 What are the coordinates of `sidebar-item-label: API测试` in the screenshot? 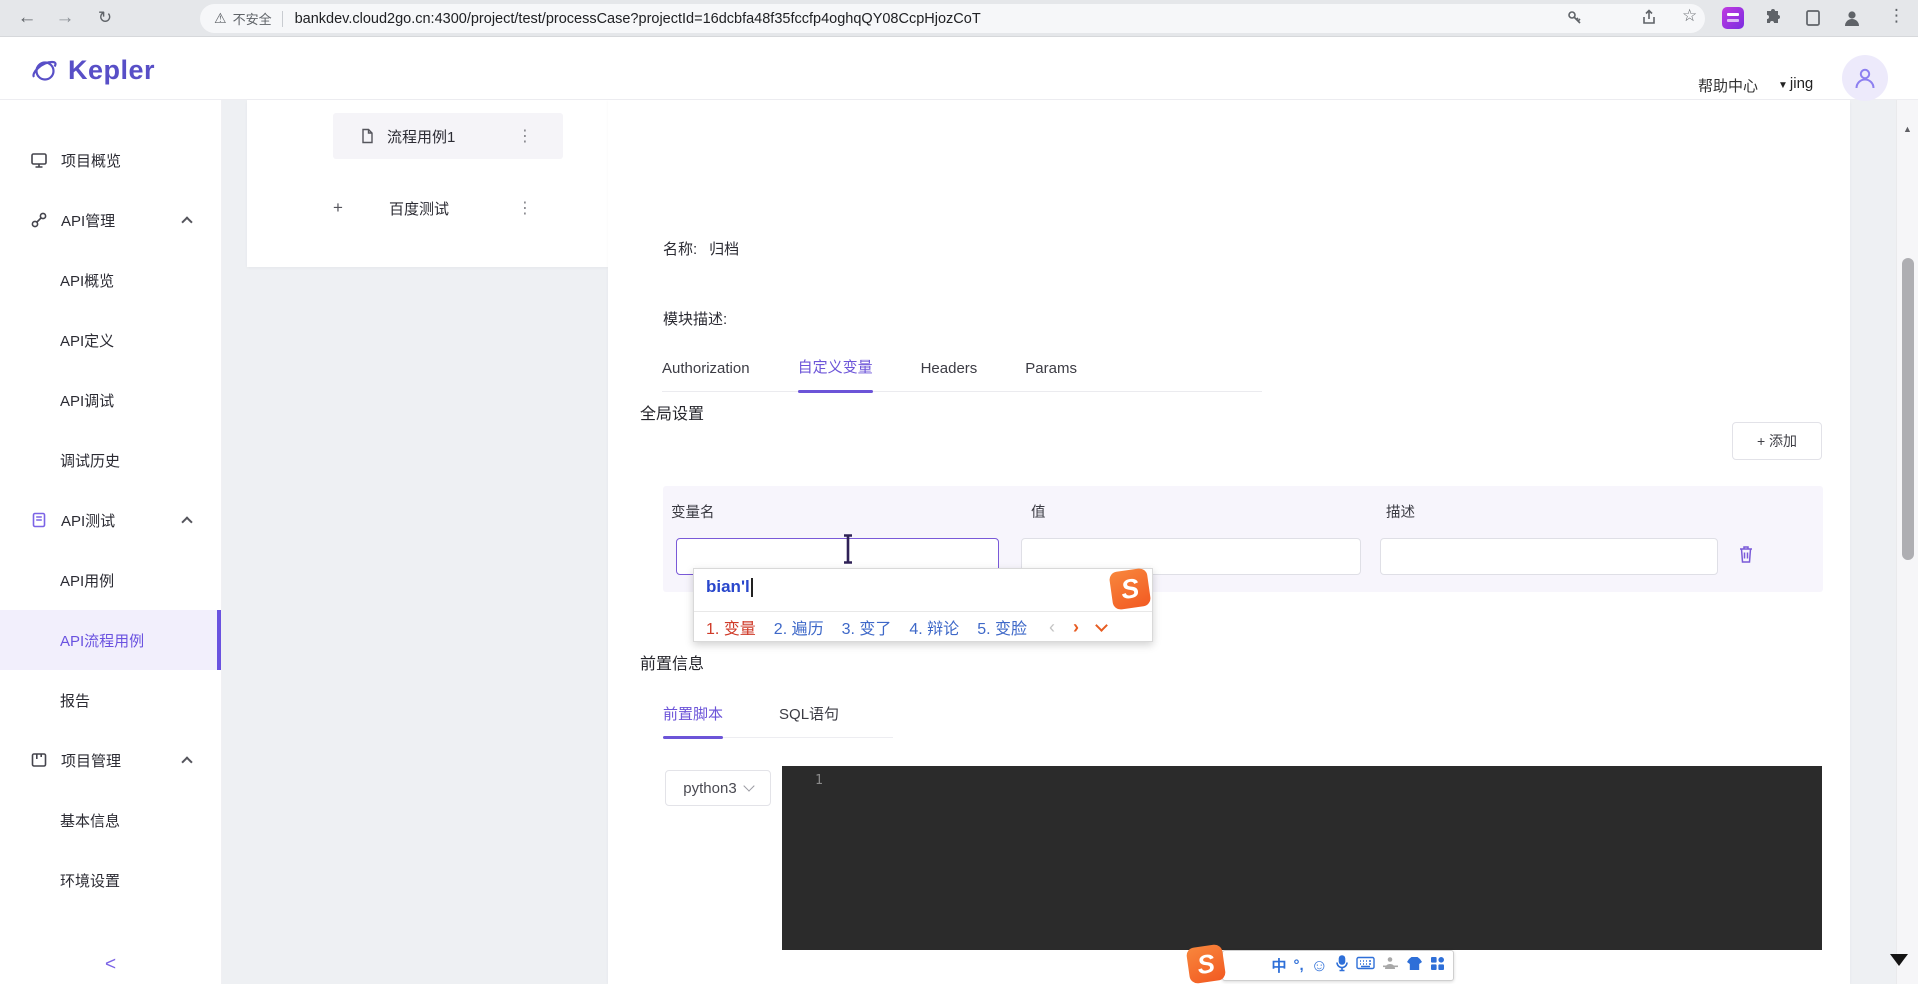 It's located at (88, 521).